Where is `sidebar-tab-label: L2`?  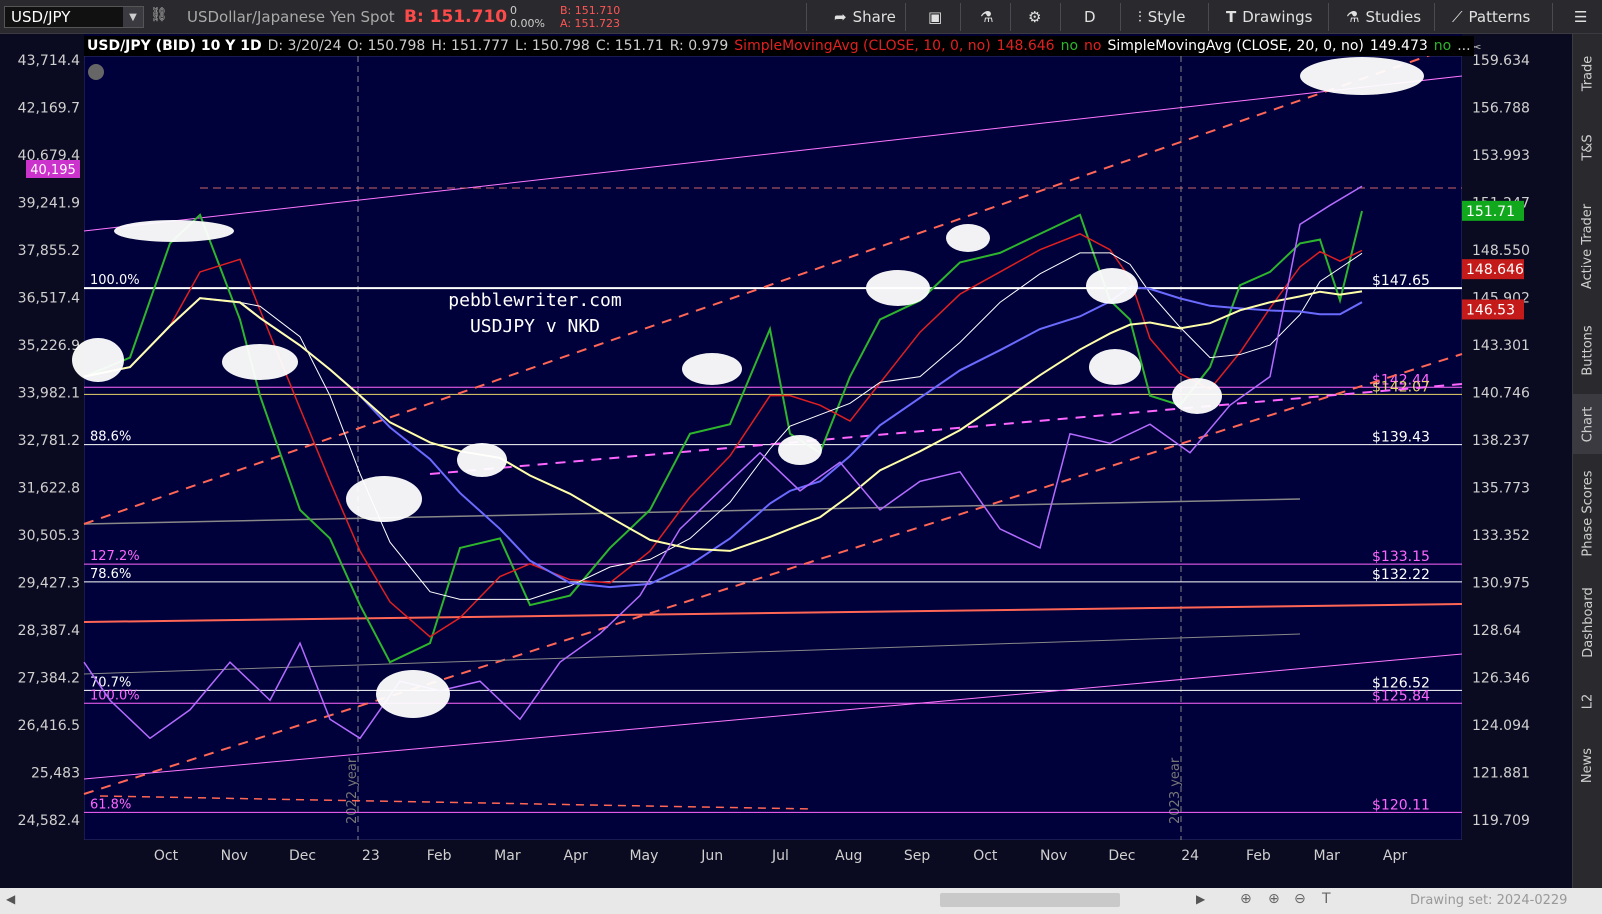 sidebar-tab-label: L2 is located at coordinates (1588, 701).